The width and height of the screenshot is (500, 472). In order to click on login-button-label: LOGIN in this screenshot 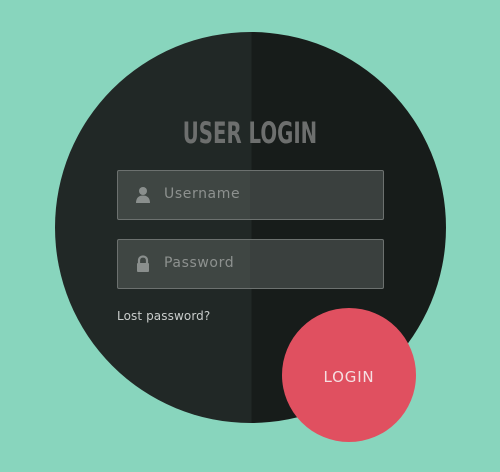, I will do `click(349, 377)`.